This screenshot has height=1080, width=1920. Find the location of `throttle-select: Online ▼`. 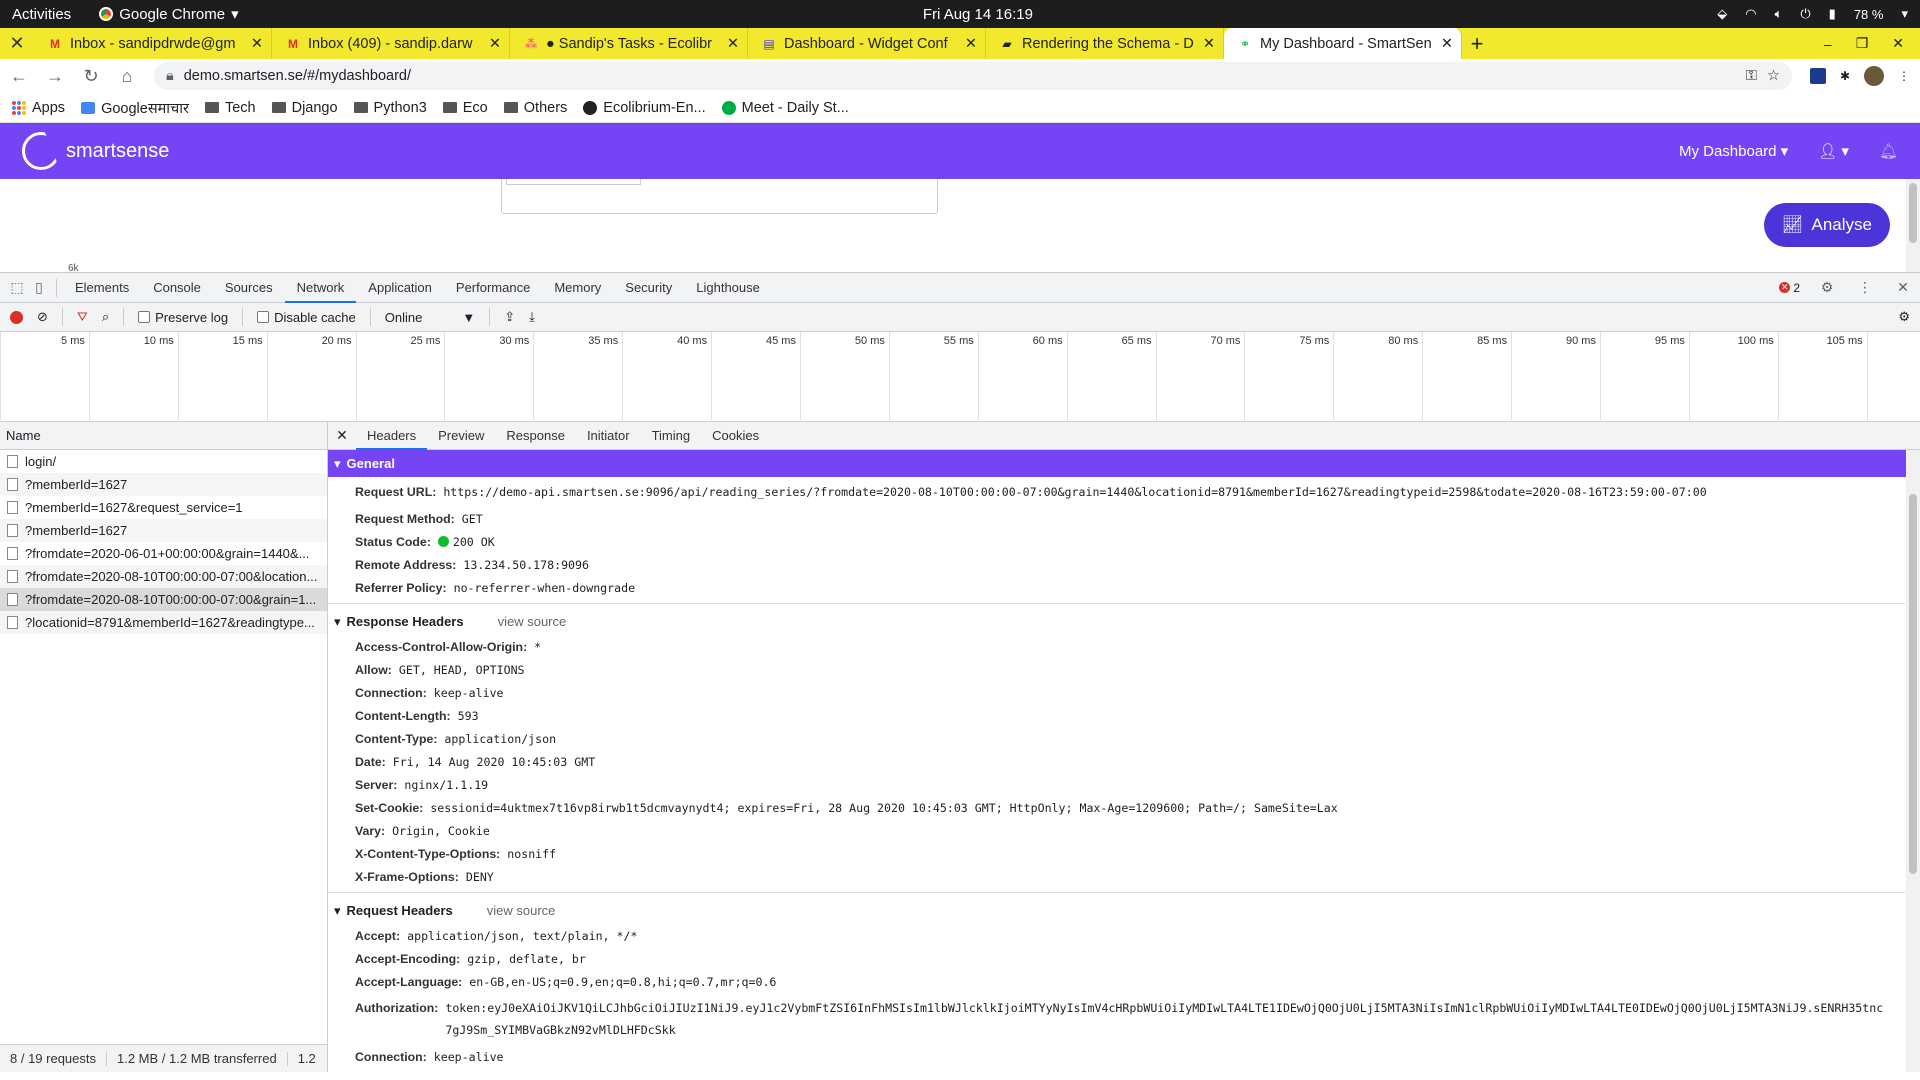

throttle-select: Online ▼ is located at coordinates (430, 317).